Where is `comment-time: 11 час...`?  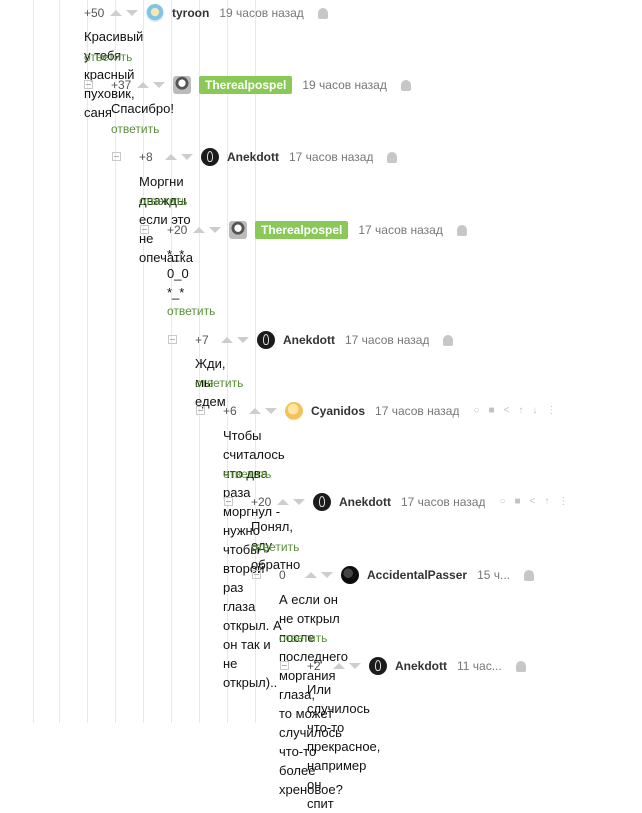 comment-time: 11 час... is located at coordinates (479, 666).